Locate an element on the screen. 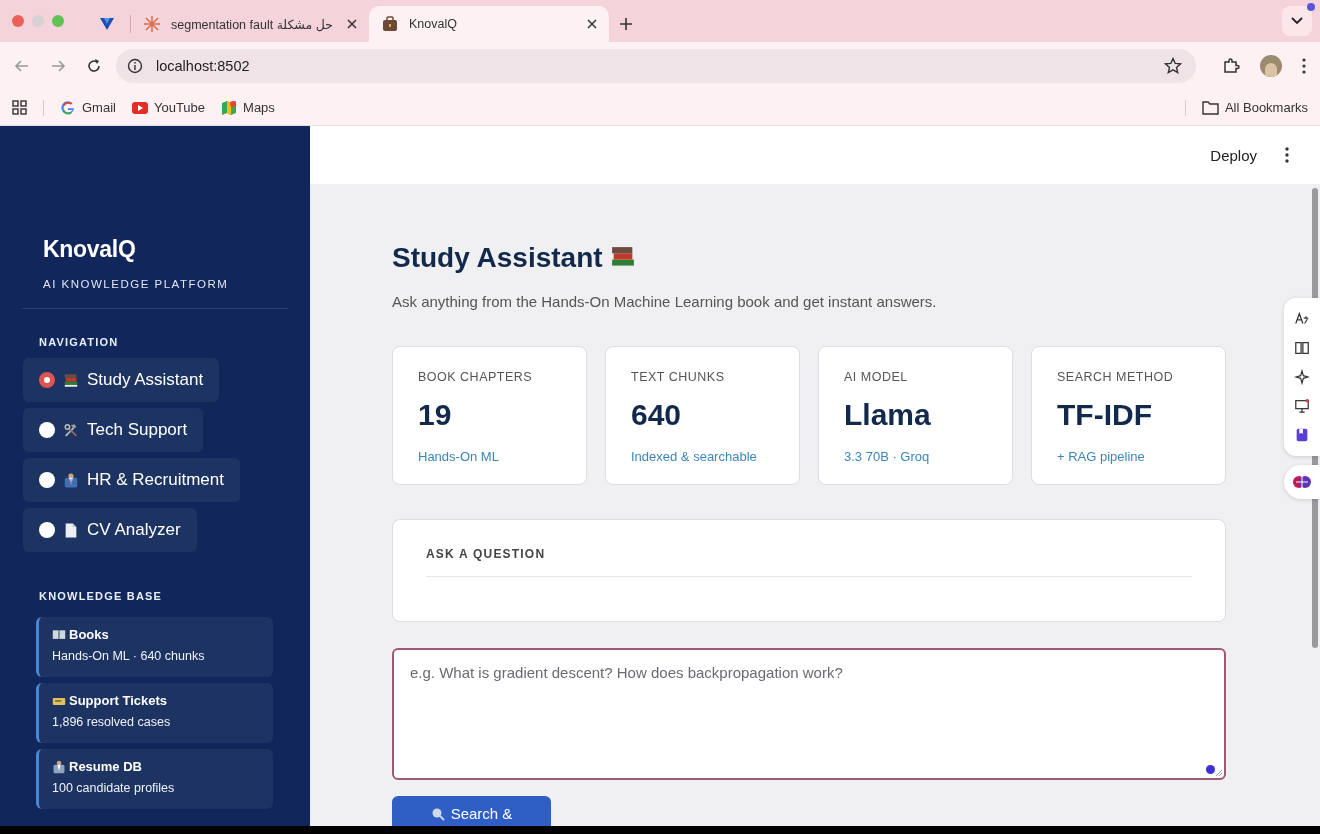  book-icon is located at coordinates (1302, 347).